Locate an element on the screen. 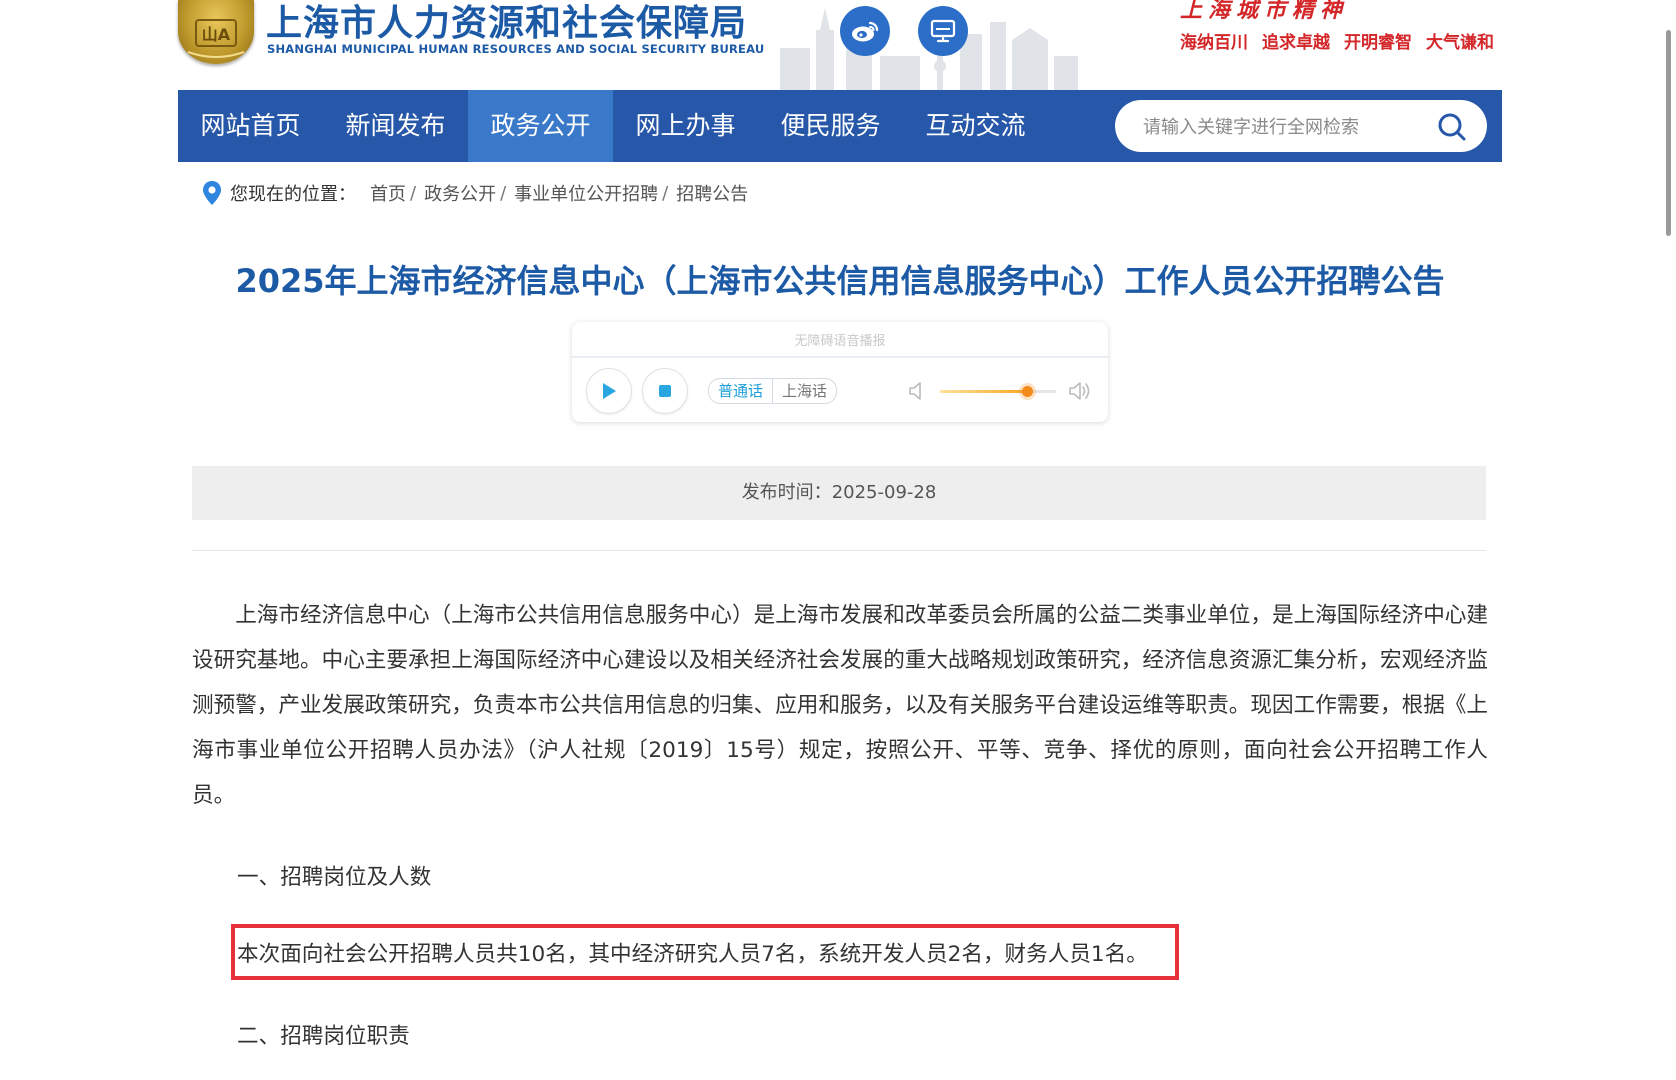  city-spirit-slogans: 海纳百川 追求卓越 开明睿智 大气谦和 is located at coordinates (1337, 40).